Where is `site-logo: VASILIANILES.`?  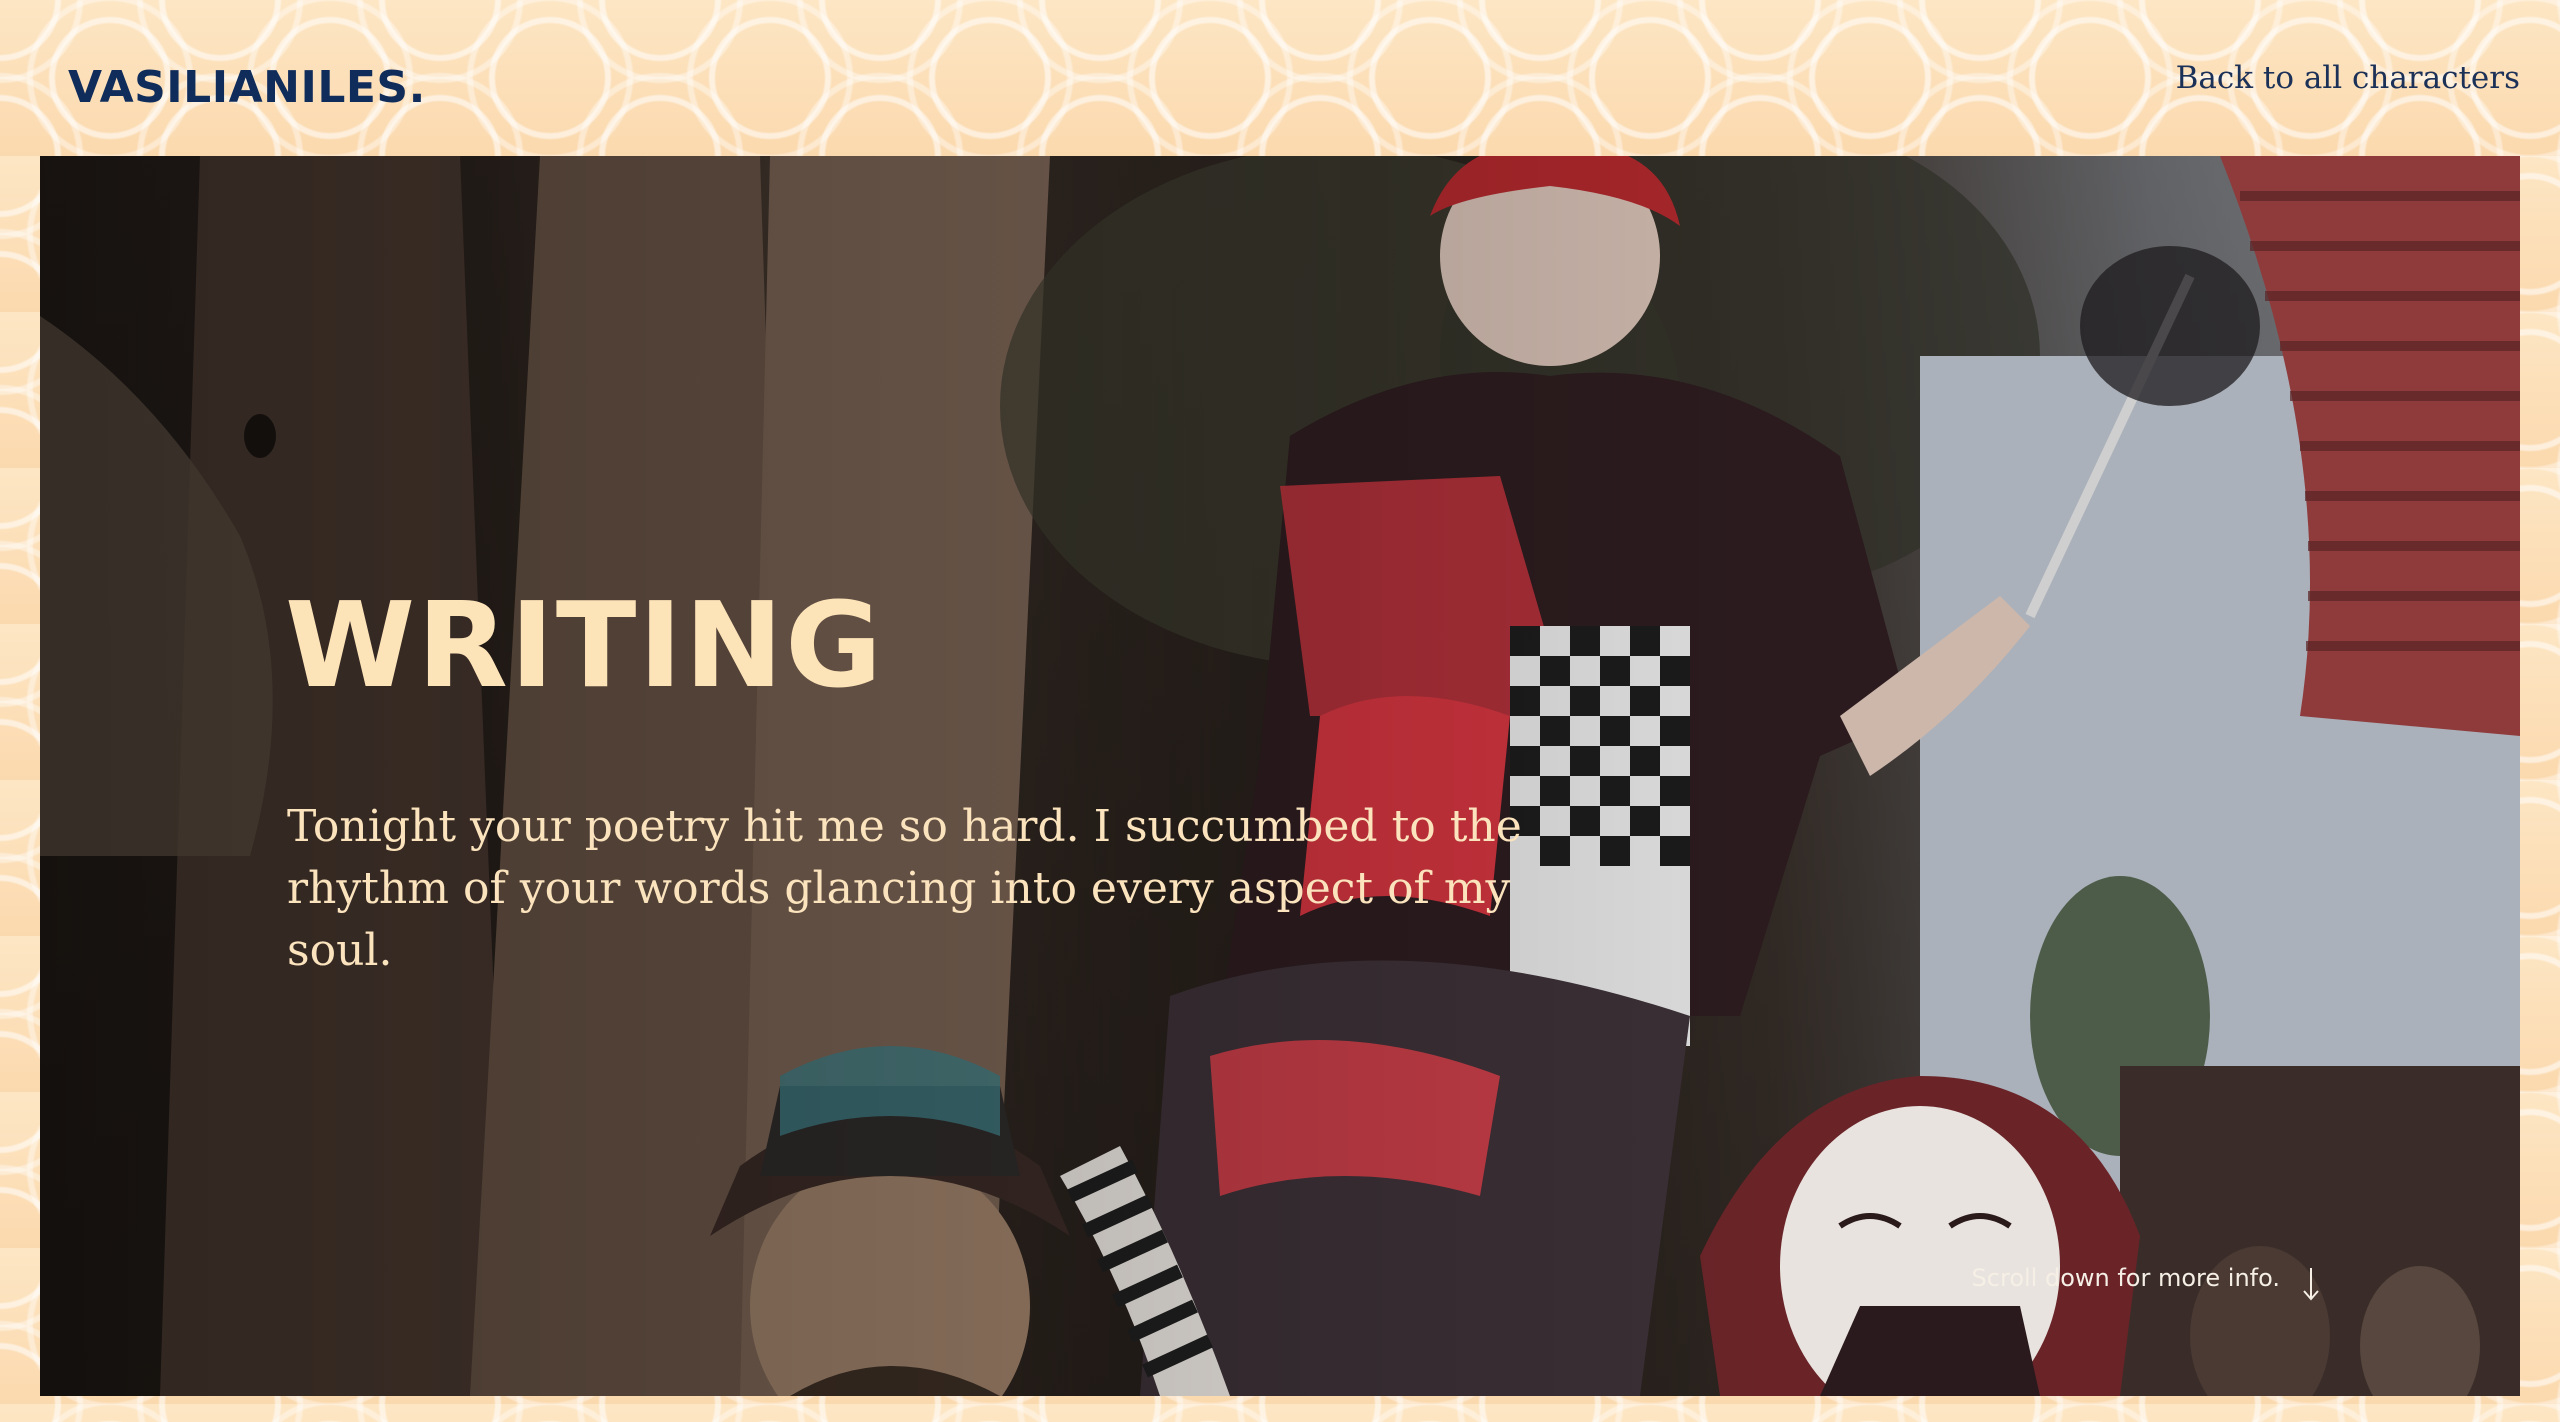 site-logo: VASILIANILES. is located at coordinates (247, 87).